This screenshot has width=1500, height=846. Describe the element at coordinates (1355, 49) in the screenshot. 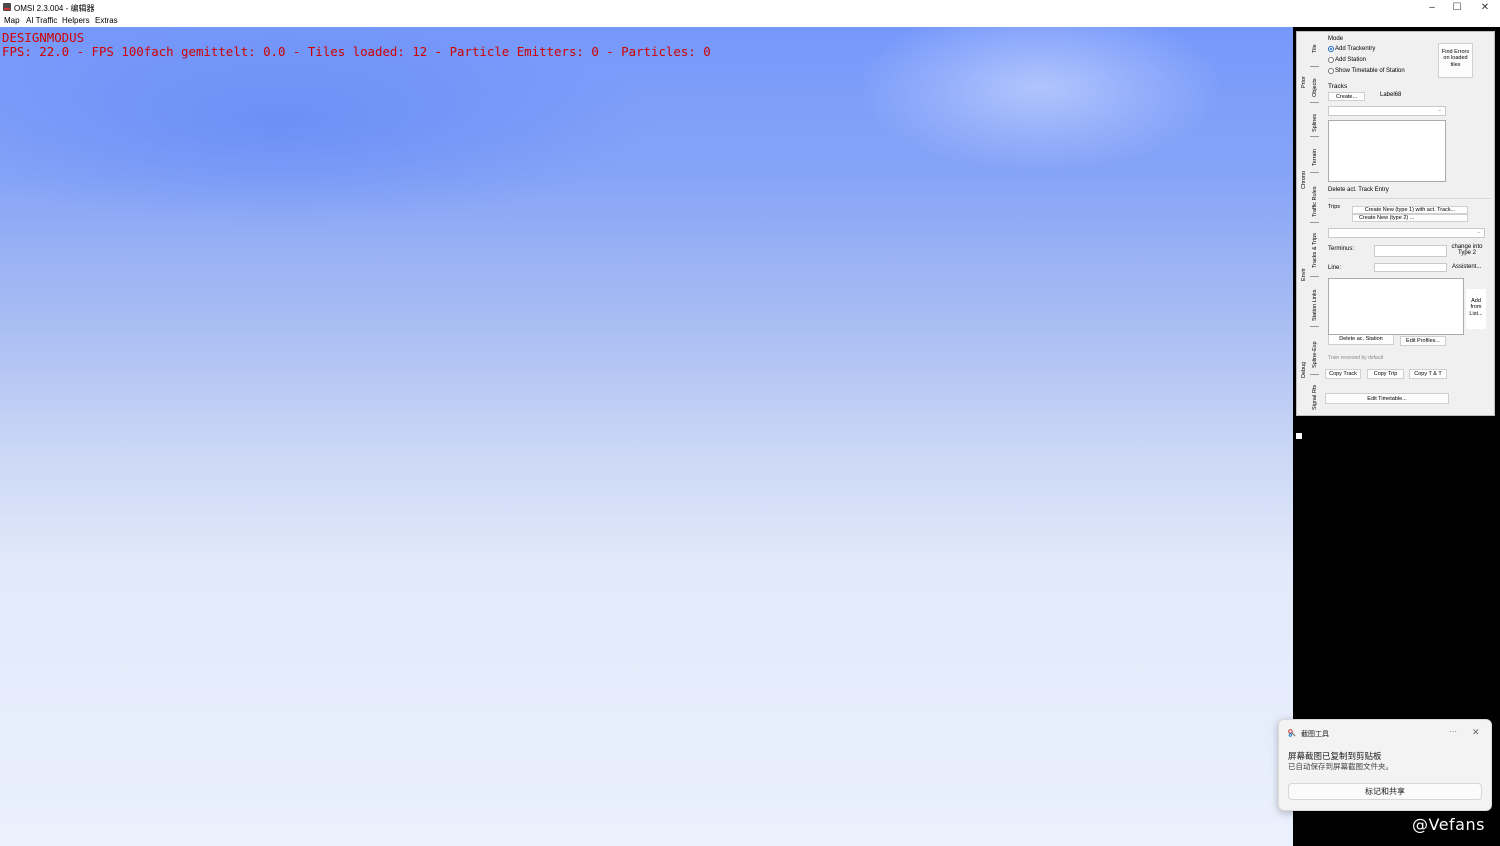

I see `radio-label-add-trackentry: Add Trackentry` at that location.